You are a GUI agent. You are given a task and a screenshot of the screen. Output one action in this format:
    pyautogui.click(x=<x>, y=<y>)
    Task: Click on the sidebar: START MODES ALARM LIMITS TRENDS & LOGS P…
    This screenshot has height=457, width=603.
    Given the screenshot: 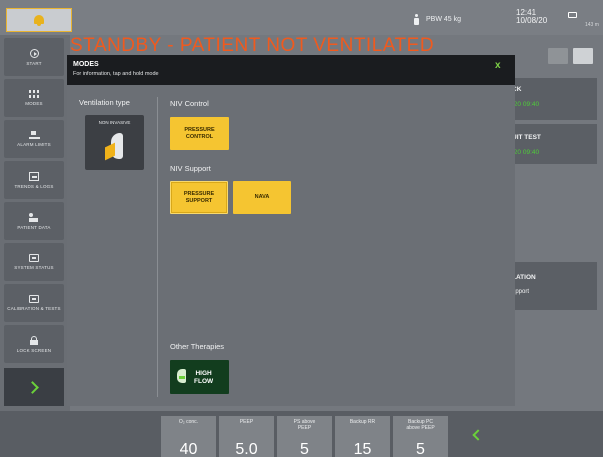 What is the action you would take?
    pyautogui.click(x=35, y=223)
    